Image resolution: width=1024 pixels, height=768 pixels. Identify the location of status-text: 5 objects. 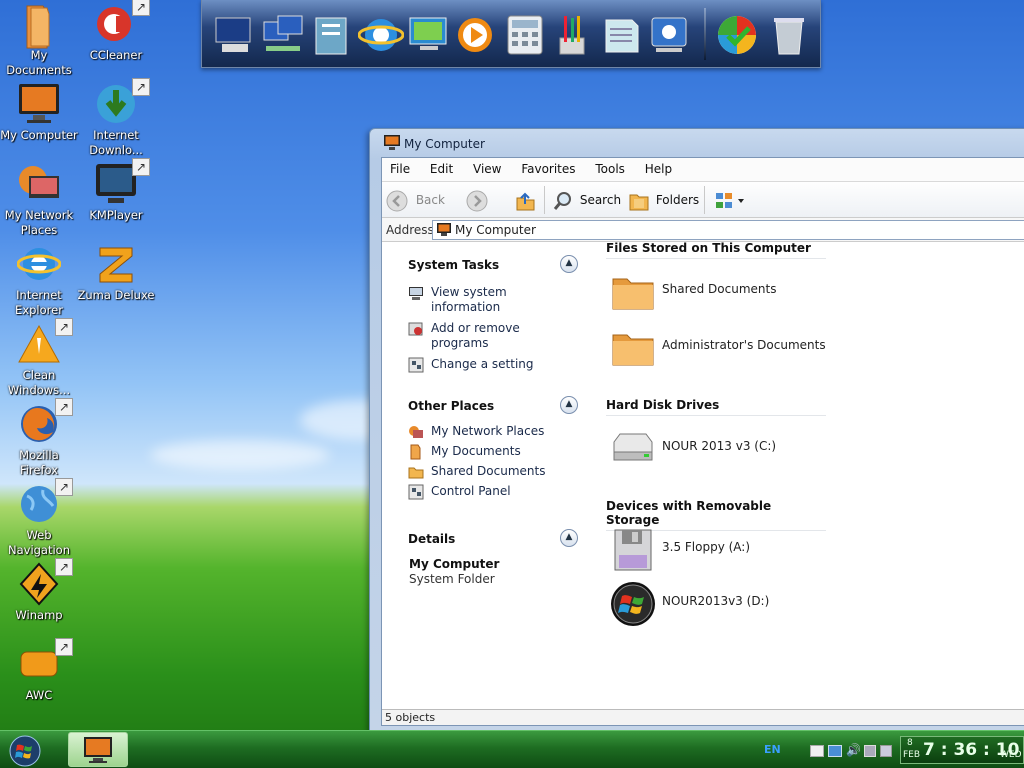
(410, 717).